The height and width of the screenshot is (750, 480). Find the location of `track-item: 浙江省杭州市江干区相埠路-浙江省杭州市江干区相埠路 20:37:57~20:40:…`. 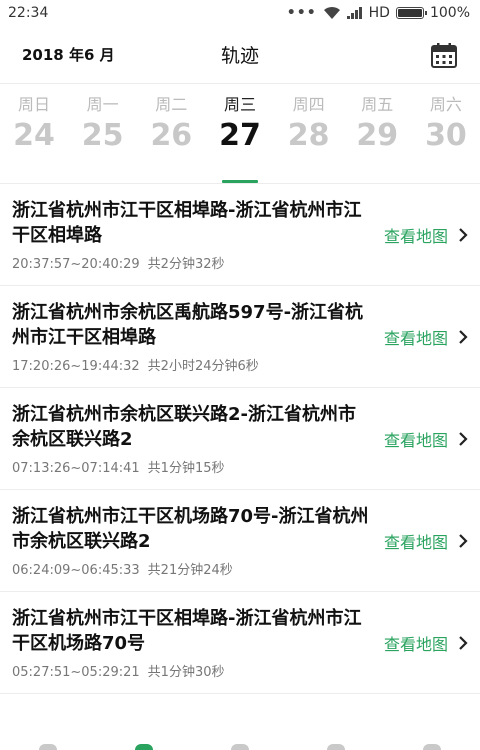

track-item: 浙江省杭州市江干区相埠路-浙江省杭州市江干区相埠路 20:37:57~20:40:… is located at coordinates (240, 235).